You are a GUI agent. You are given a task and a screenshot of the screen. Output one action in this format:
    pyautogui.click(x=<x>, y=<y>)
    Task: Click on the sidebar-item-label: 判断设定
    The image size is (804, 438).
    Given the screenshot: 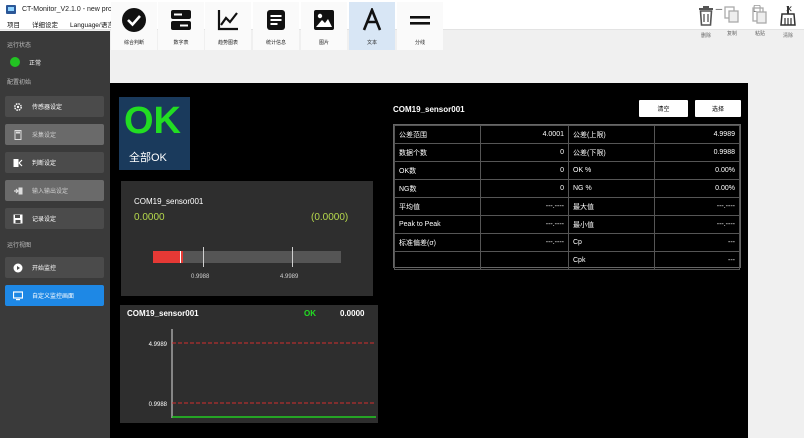 What is the action you would take?
    pyautogui.click(x=44, y=164)
    